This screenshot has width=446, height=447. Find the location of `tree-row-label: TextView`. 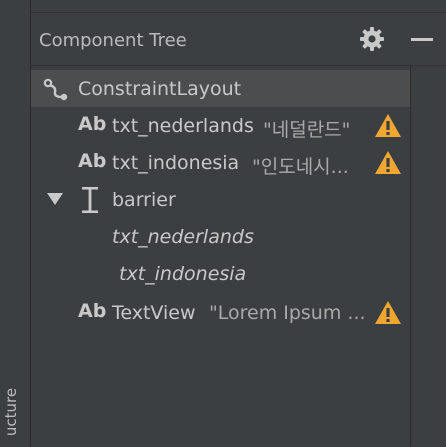

tree-row-label: TextView is located at coordinates (154, 313).